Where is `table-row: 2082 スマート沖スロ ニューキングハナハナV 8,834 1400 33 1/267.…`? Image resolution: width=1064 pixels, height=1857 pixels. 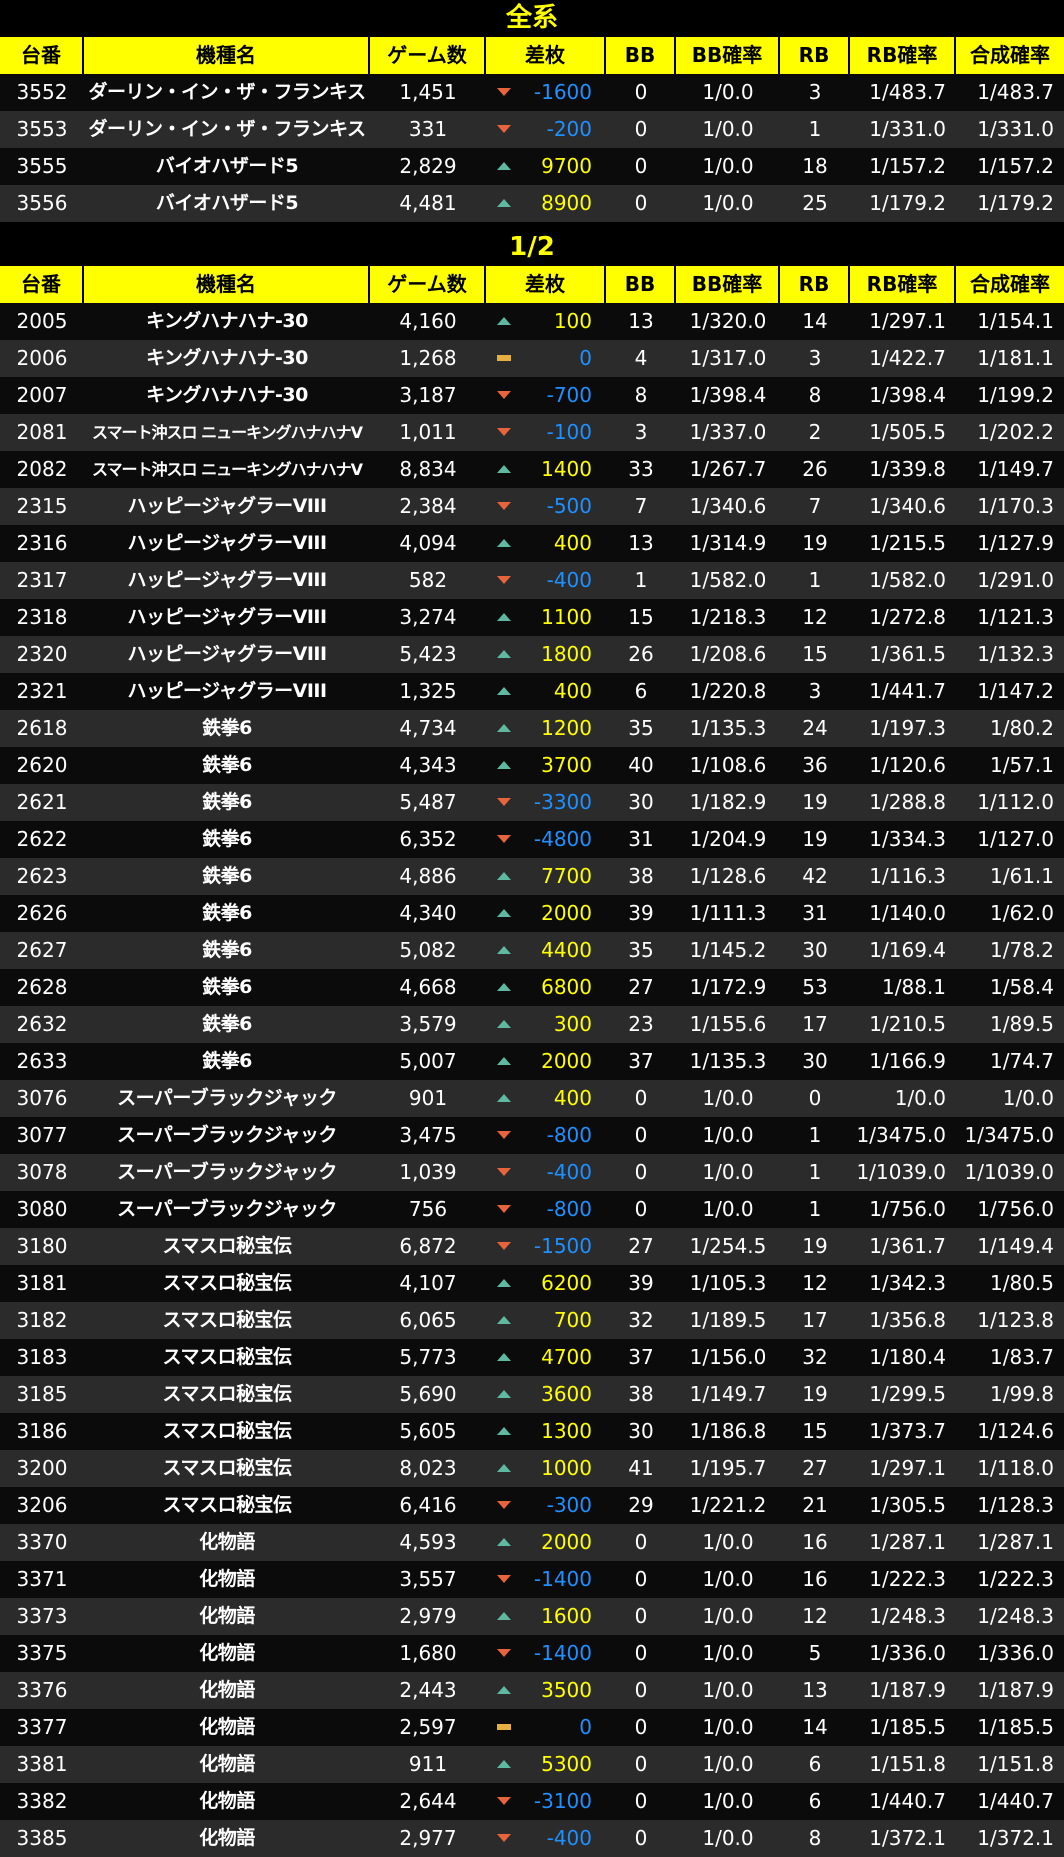 table-row: 2082 スマート沖スロ ニューキングハナハナV 8,834 1400 33 1/267.… is located at coordinates (532, 469).